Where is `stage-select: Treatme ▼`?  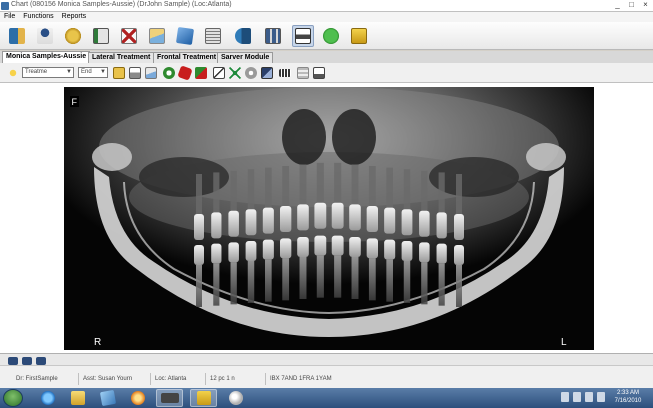 stage-select: Treatme ▼ is located at coordinates (48, 72).